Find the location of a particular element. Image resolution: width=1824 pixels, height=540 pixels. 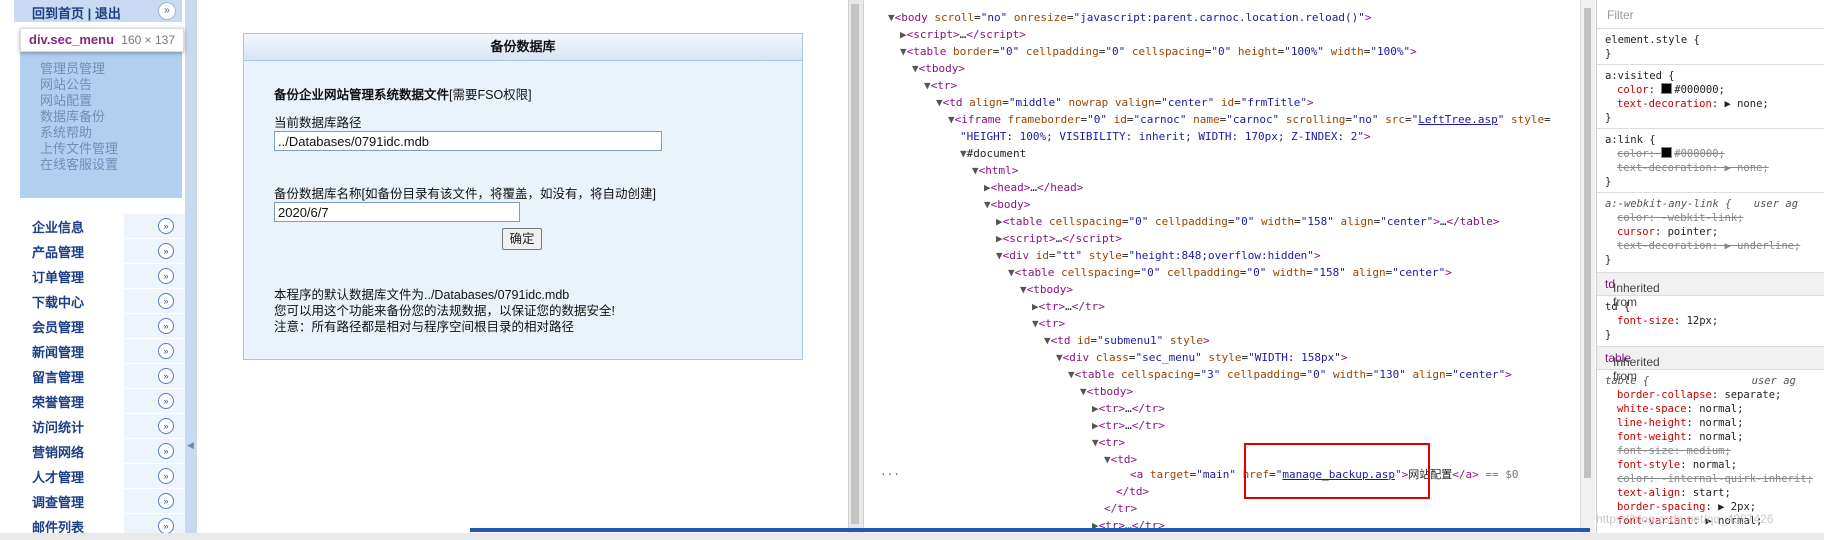

decl-color: color: #000000; is located at coordinates (1671, 90).